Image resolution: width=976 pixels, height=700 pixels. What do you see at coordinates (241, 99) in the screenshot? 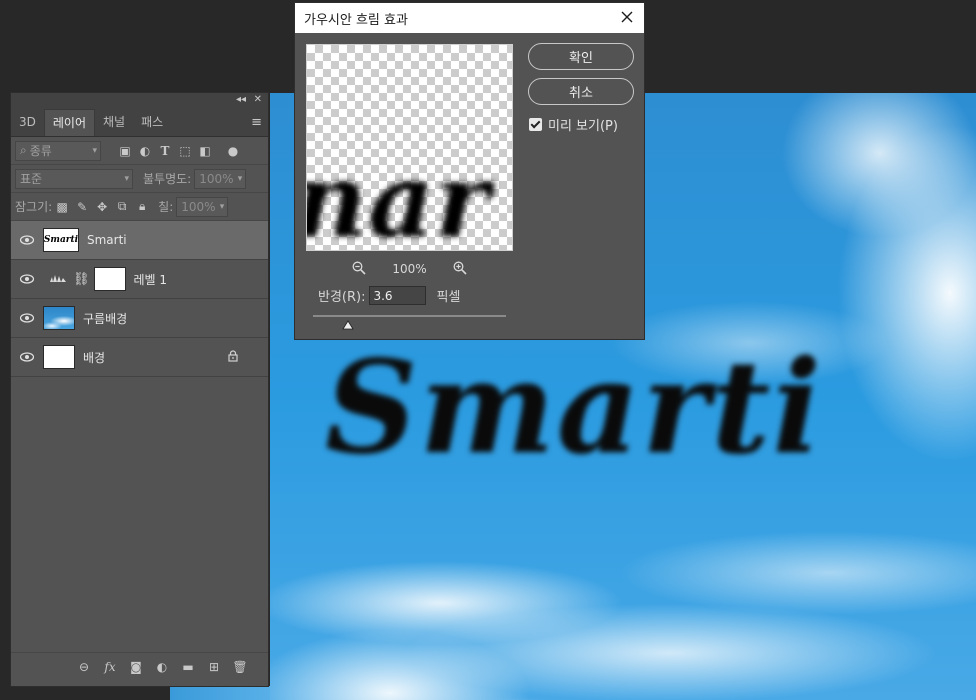
I see `collapse-icon: ◂◂` at bounding box center [241, 99].